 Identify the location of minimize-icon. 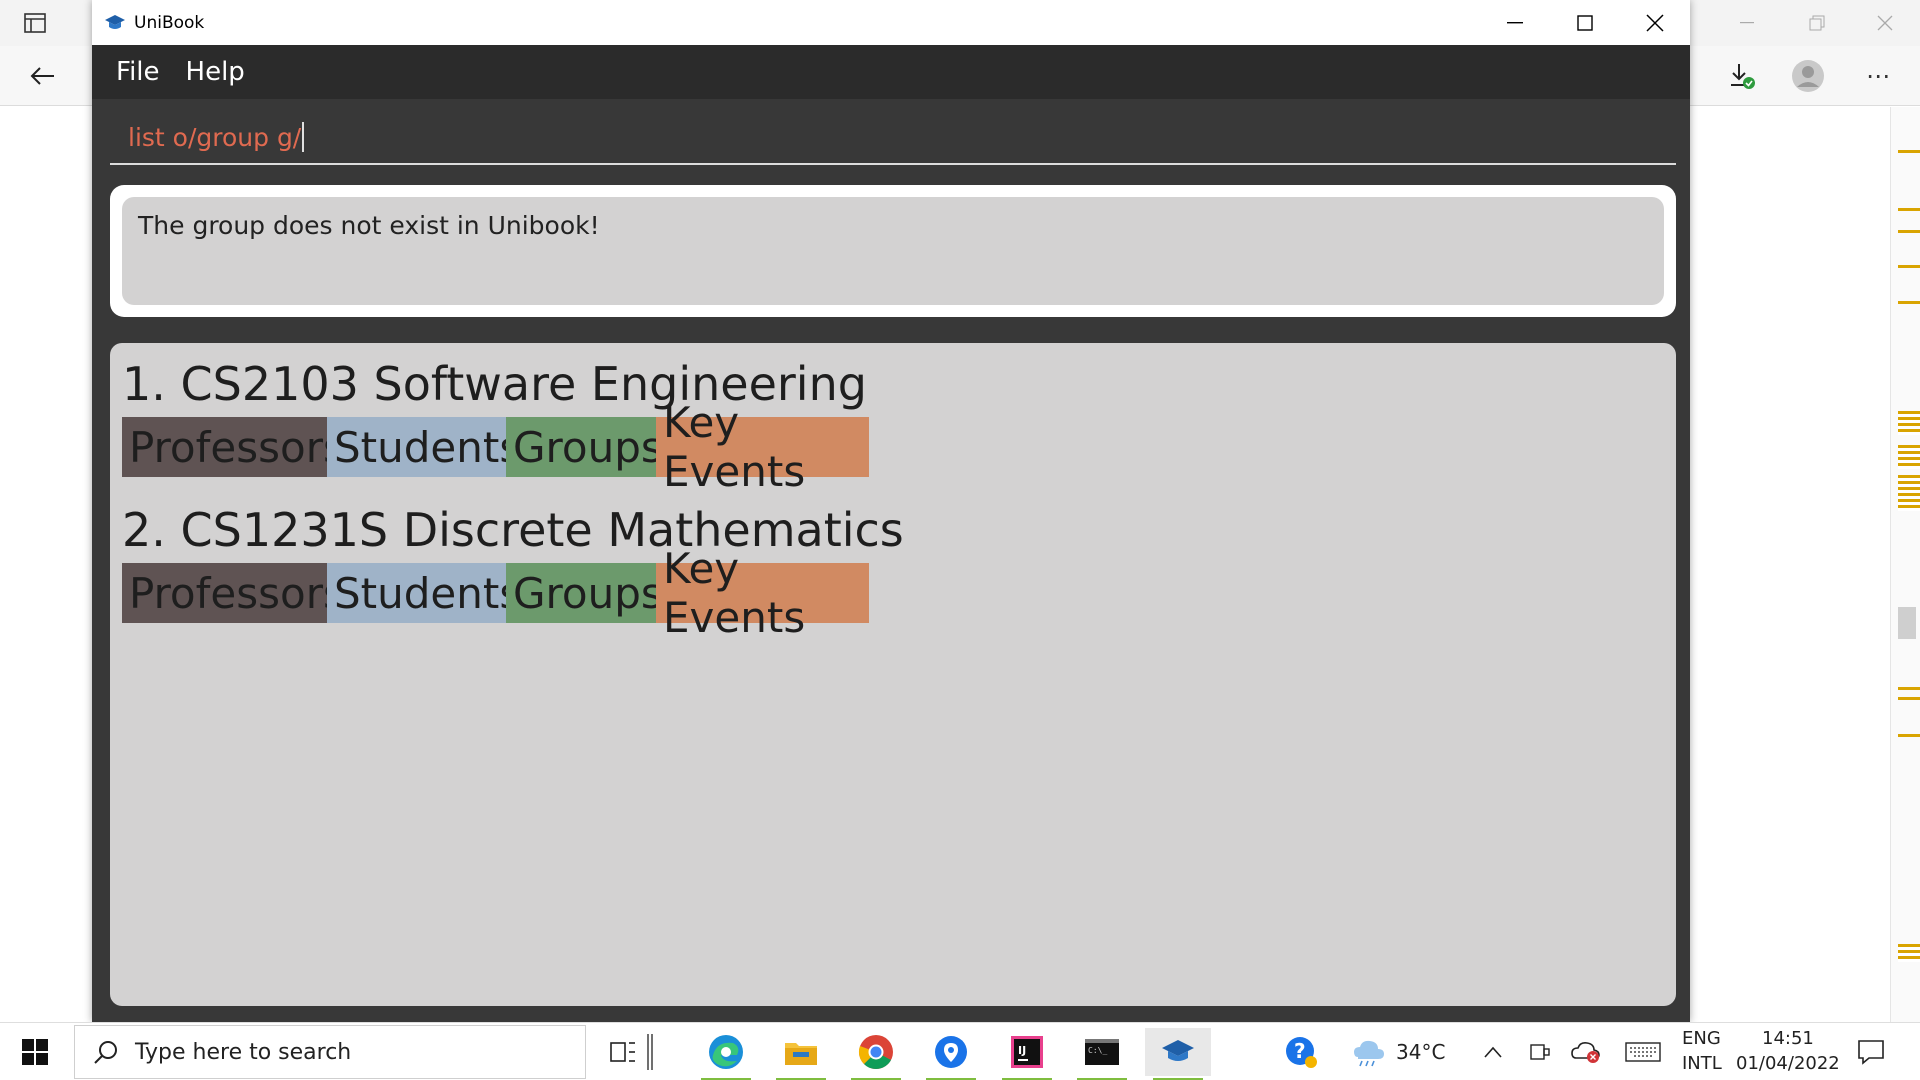
(1515, 22).